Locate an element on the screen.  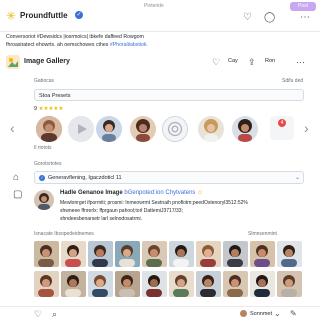
gallery-action-cay: Cay is located at coordinates (233, 61).